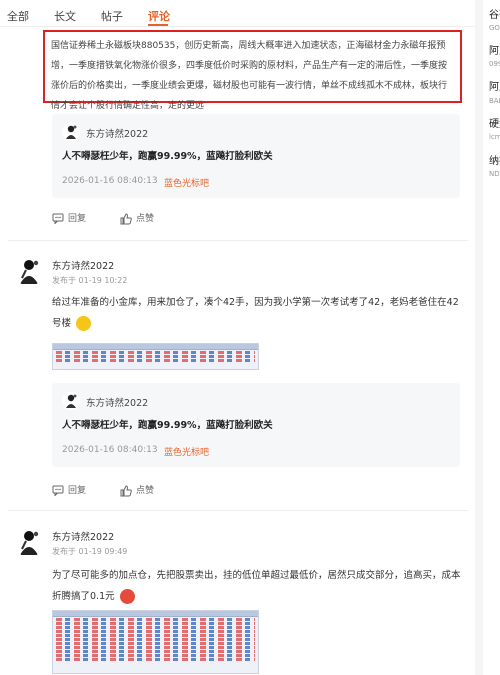  Describe the element at coordinates (494, 159) in the screenshot. I see `sidebar-stock-name: 纳指` at that location.